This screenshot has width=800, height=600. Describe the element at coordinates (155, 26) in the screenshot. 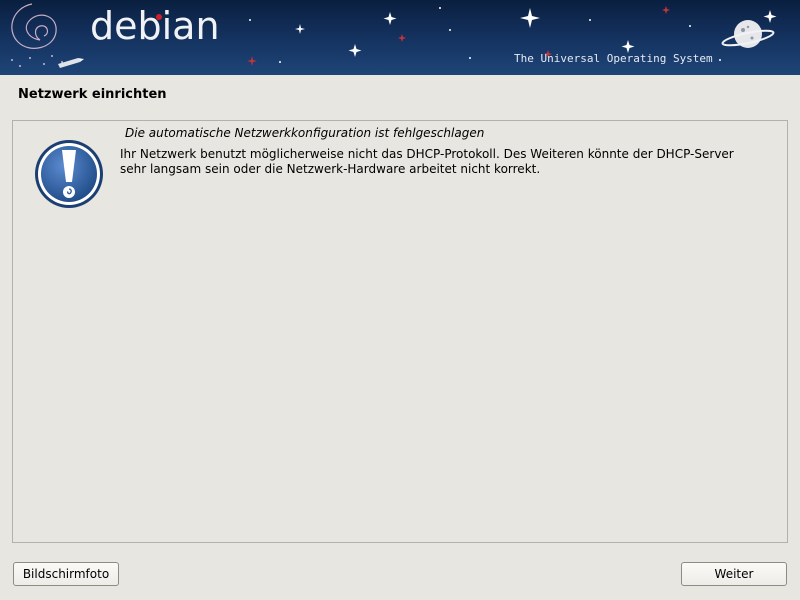

I see `debian-logo: debian` at that location.